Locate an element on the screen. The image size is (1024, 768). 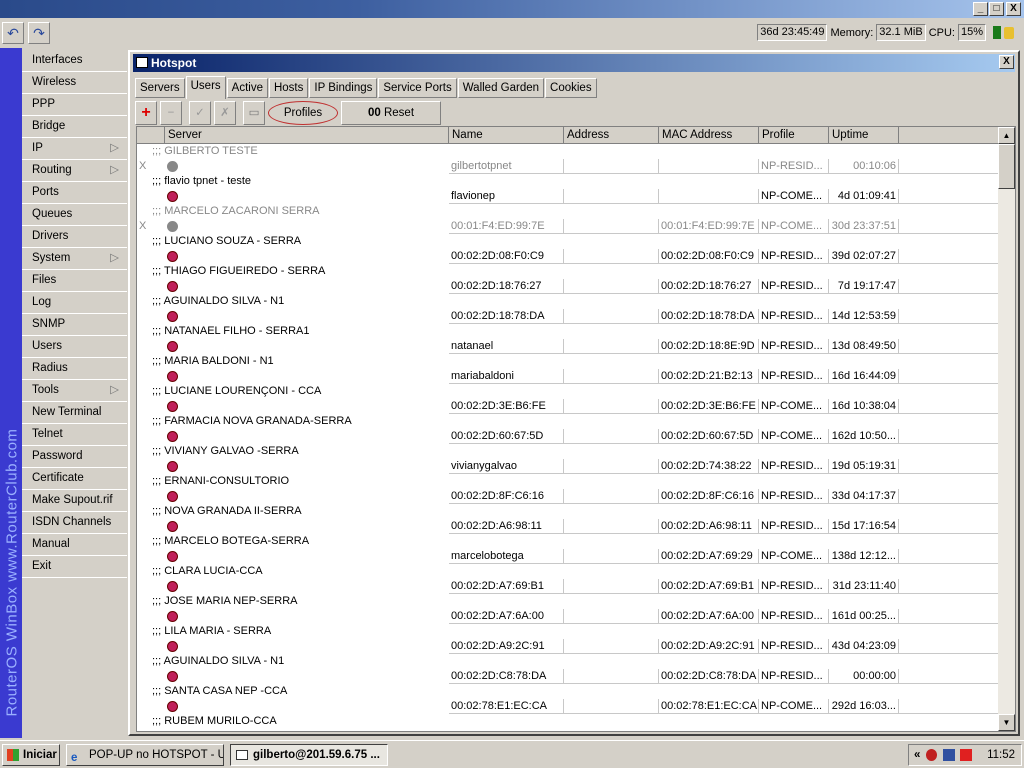
scroll-thumb is located at coordinates (1006, 166).